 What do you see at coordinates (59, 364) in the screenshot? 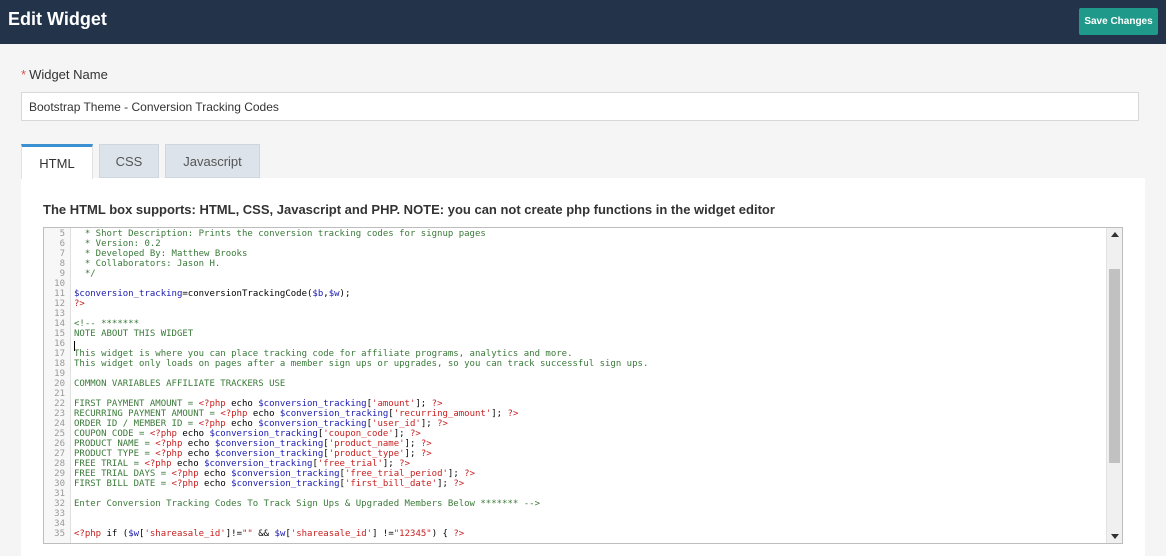
I see `line-number: 18` at bounding box center [59, 364].